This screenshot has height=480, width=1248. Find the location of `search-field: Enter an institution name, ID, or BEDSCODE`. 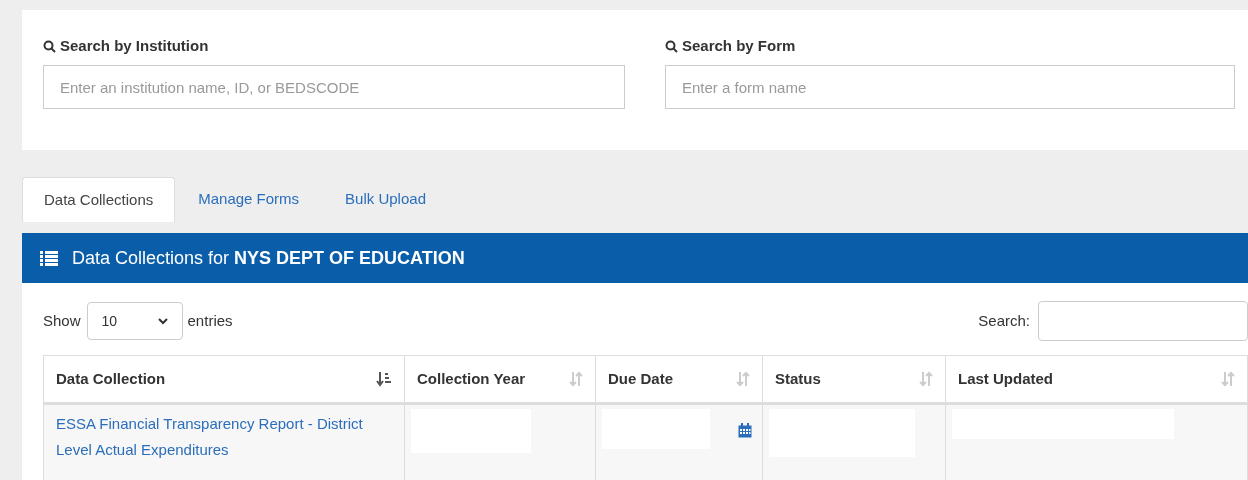

search-field: Enter an institution name, ID, or BEDSCODE is located at coordinates (334, 87).